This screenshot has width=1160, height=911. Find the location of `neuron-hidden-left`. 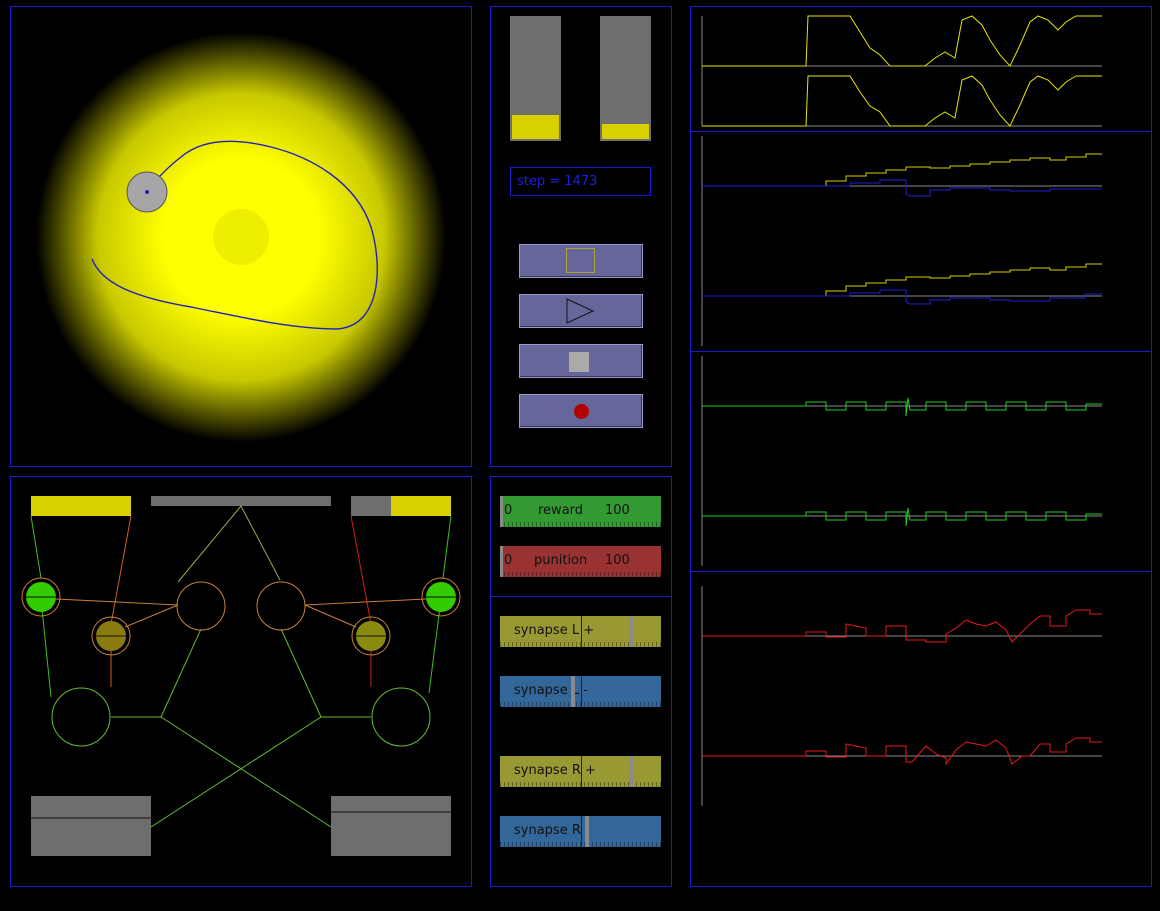

neuron-hidden-left is located at coordinates (201, 606).